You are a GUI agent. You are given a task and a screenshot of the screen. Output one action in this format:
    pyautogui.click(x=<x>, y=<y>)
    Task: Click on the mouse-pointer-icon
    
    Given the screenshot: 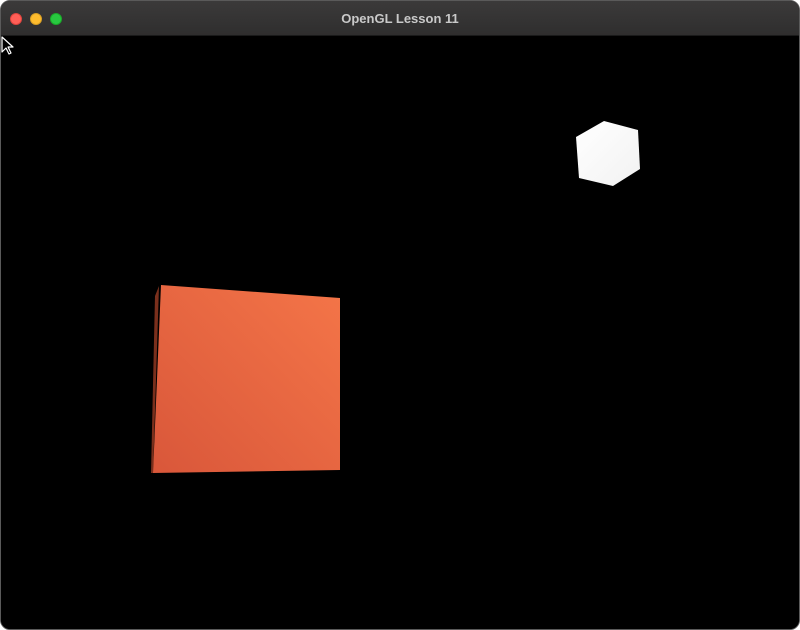 What is the action you would take?
    pyautogui.click(x=7, y=45)
    